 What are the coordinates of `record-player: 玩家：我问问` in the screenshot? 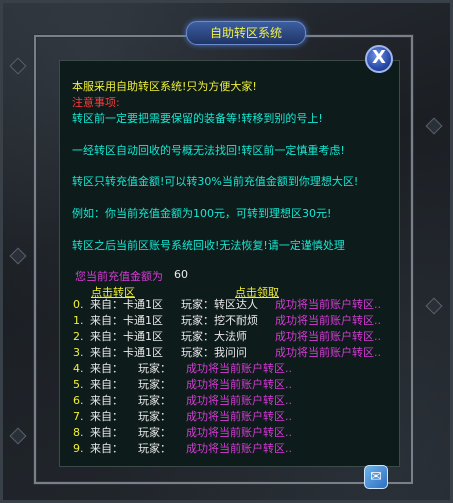 It's located at (214, 352).